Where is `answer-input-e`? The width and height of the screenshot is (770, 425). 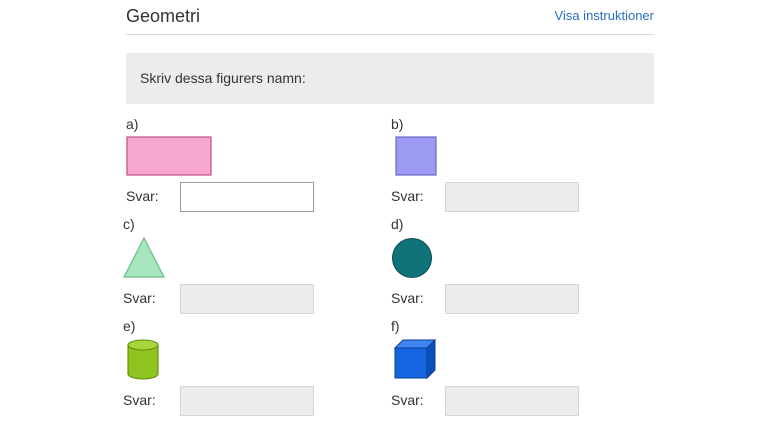 answer-input-e is located at coordinates (247, 401).